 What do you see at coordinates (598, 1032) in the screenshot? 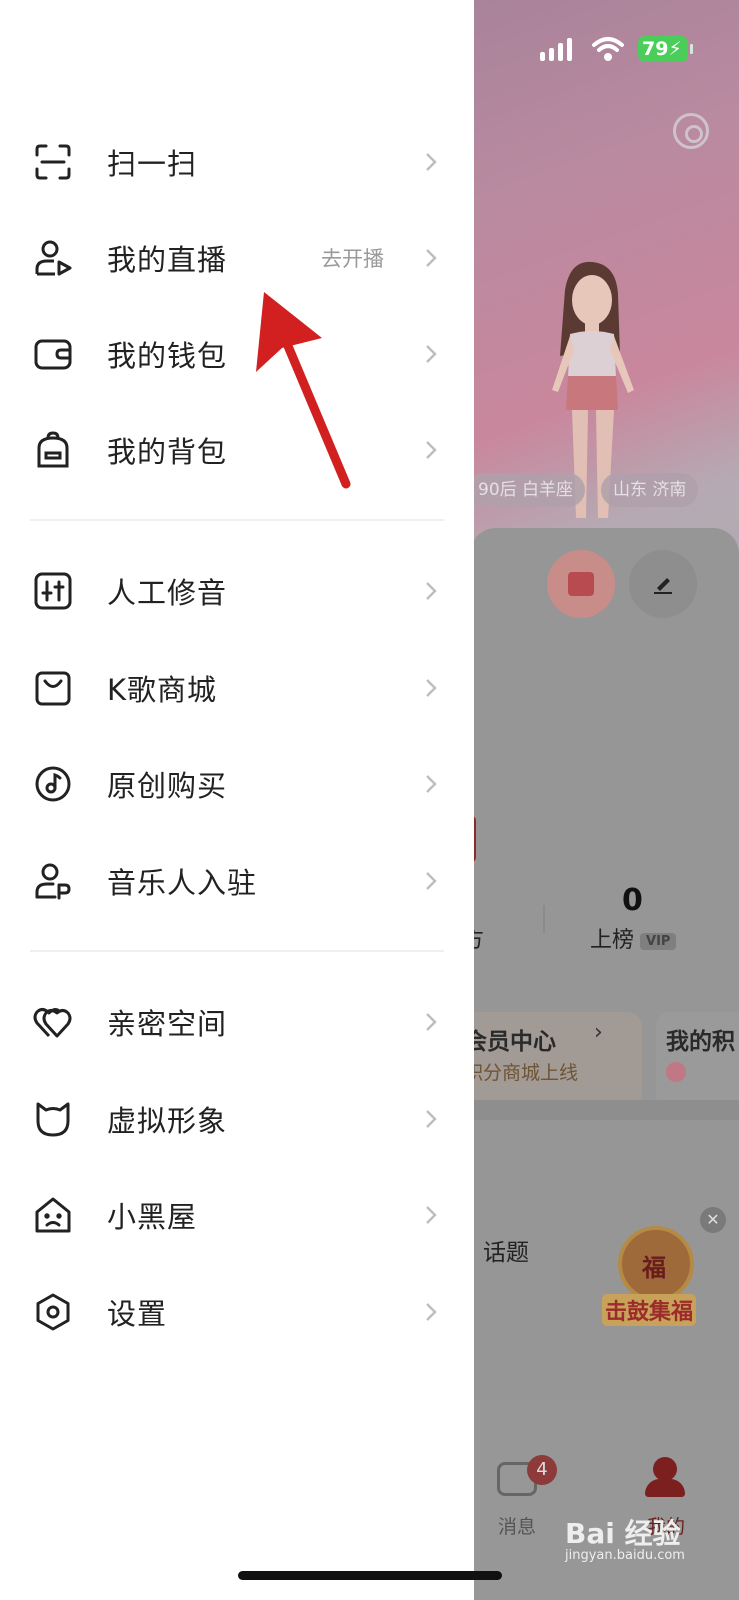
I see `vip-card-chevron-icon: ›` at bounding box center [598, 1032].